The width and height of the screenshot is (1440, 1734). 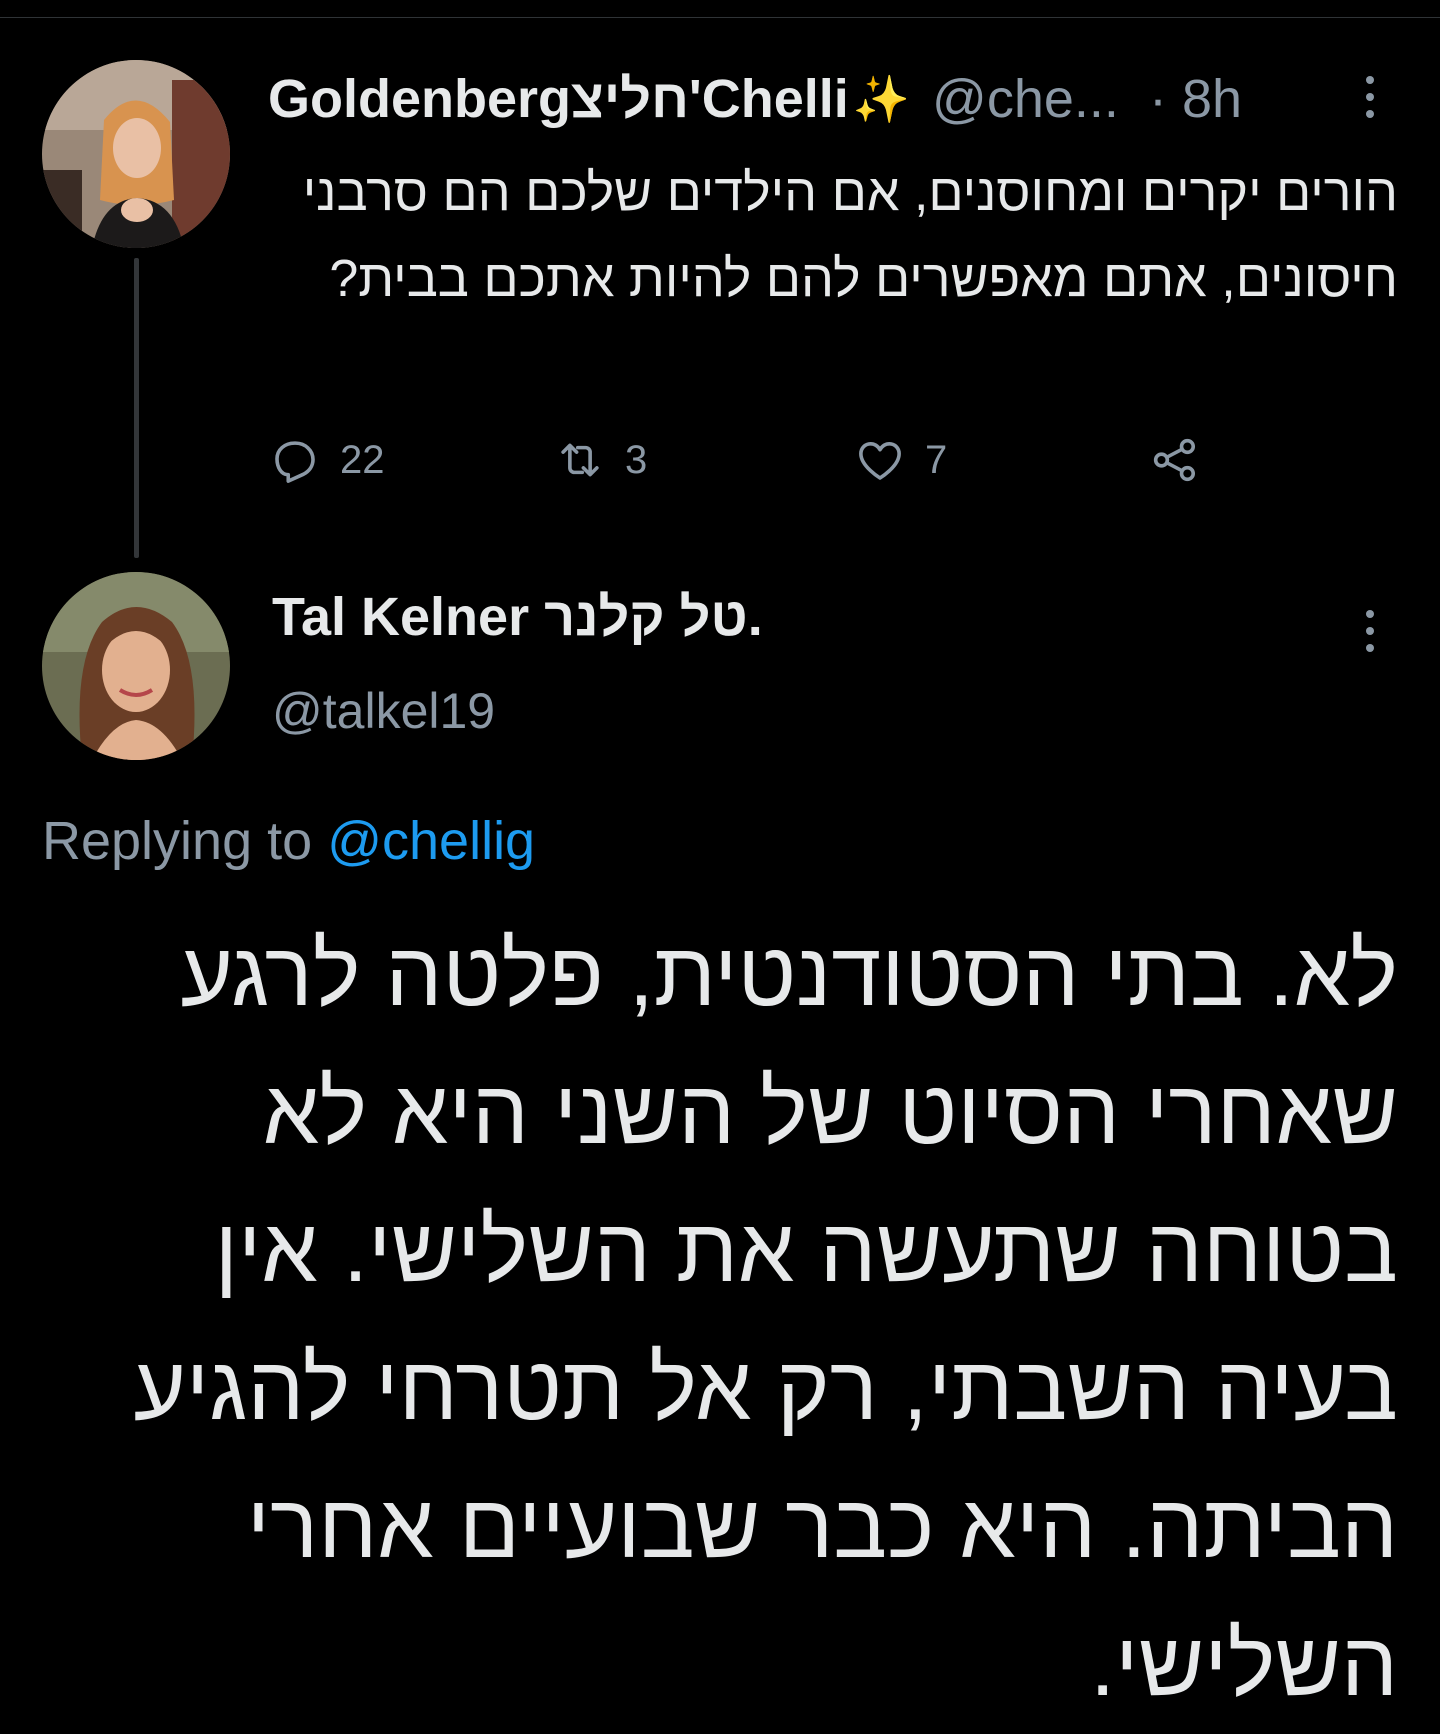 I want to click on profile-photo-chelli, so click(x=136, y=154).